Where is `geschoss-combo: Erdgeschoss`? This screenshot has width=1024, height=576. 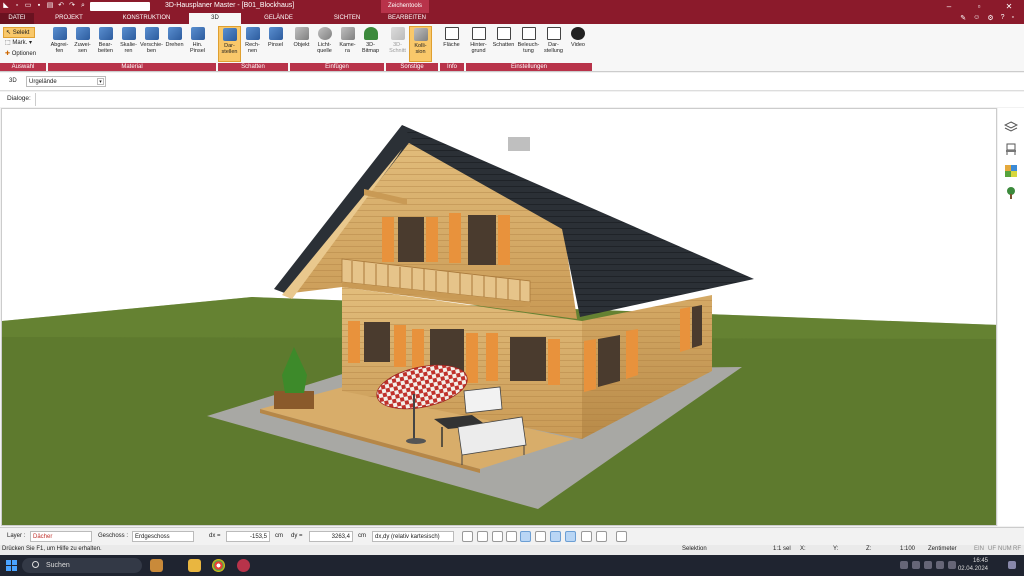
geschoss-combo: Erdgeschoss is located at coordinates (163, 536).